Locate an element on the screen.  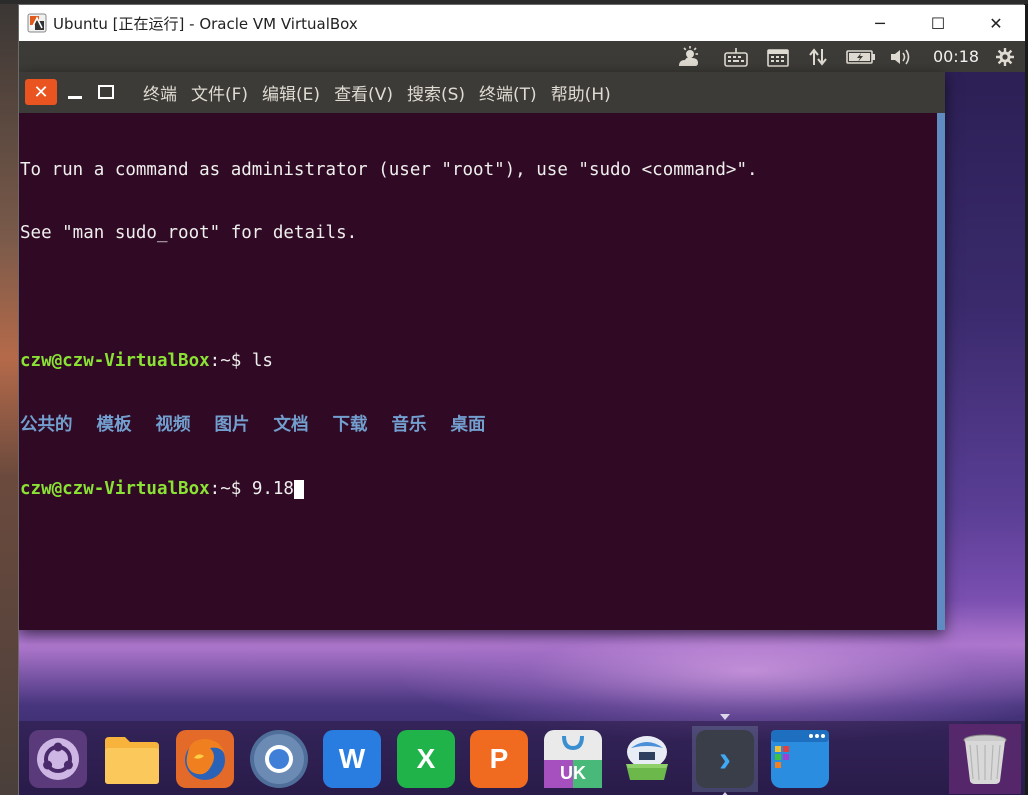
weather-icon is located at coordinates (689, 56).